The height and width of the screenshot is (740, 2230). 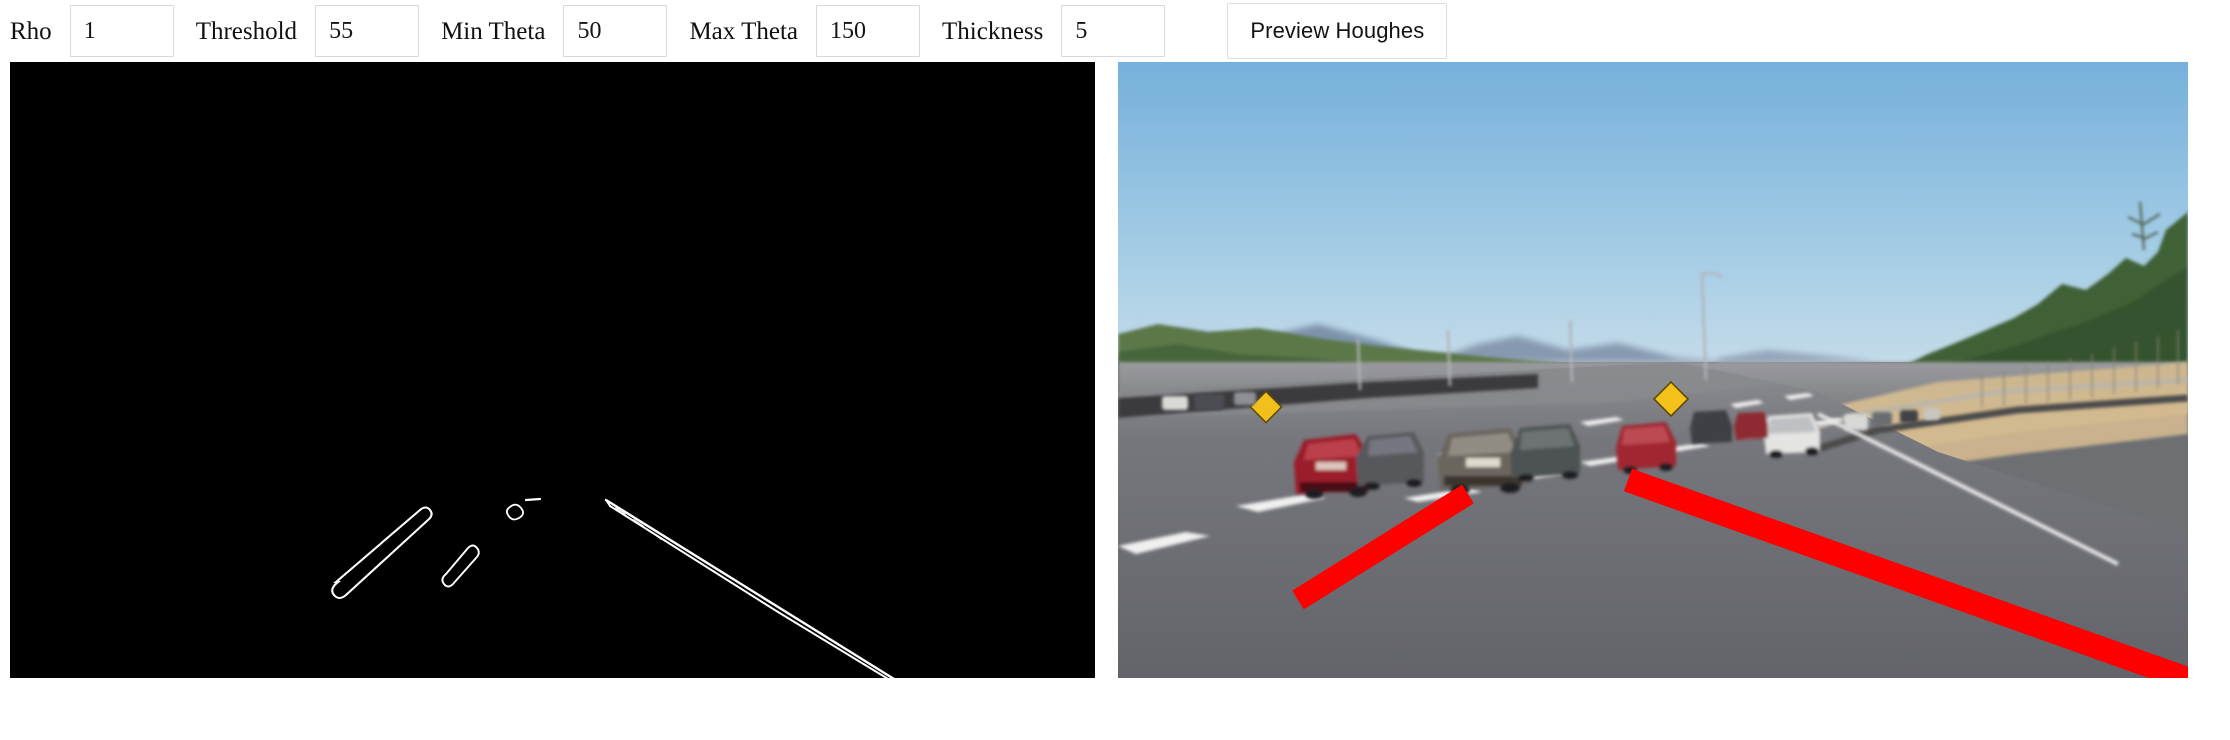 I want to click on field-group-thickness: Thickness, so click(x=1043, y=31).